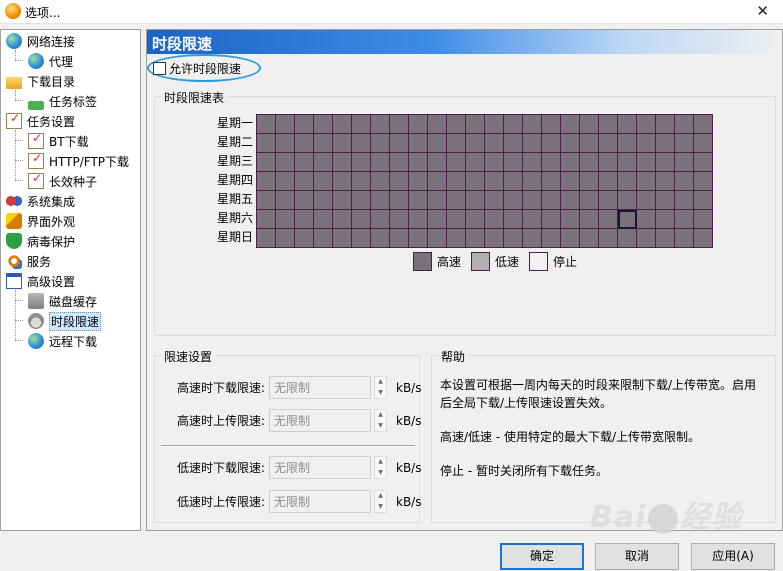 This screenshot has width=783, height=571. What do you see at coordinates (40, 241) in the screenshot?
I see `sidebar-item-antivirus: 病毒保护` at bounding box center [40, 241].